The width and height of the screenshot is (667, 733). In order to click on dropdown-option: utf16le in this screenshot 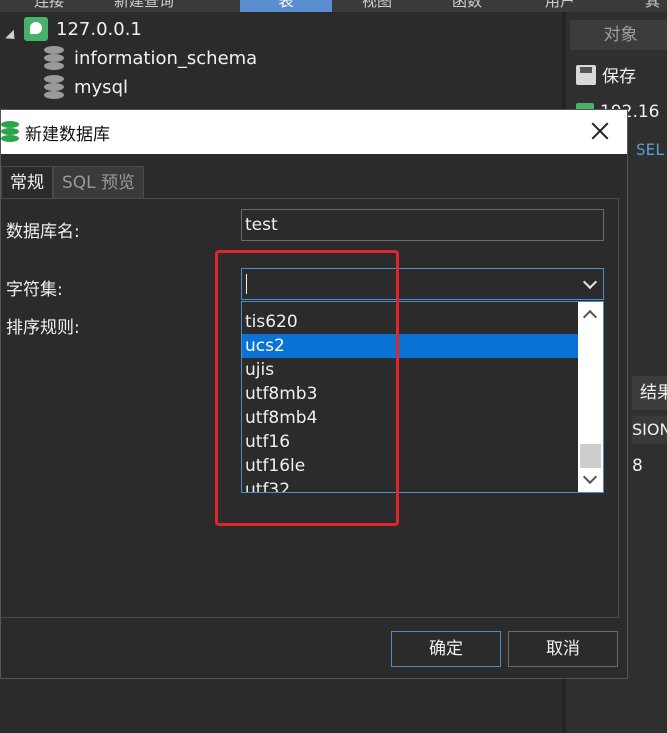, I will do `click(410, 466)`.